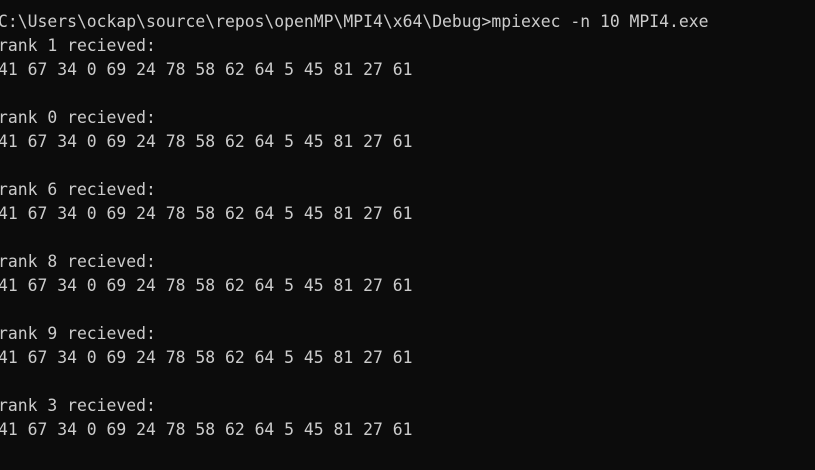 This screenshot has width=815, height=470. Describe the element at coordinates (78, 45) in the screenshot. I see `output-header: rank 1 recieved:` at that location.